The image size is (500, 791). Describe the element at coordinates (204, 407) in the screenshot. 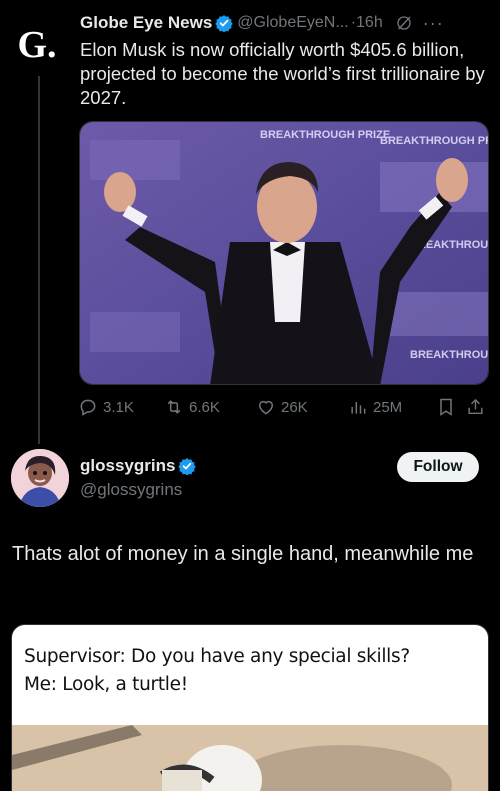

I see `repost-count: 6.6K` at that location.